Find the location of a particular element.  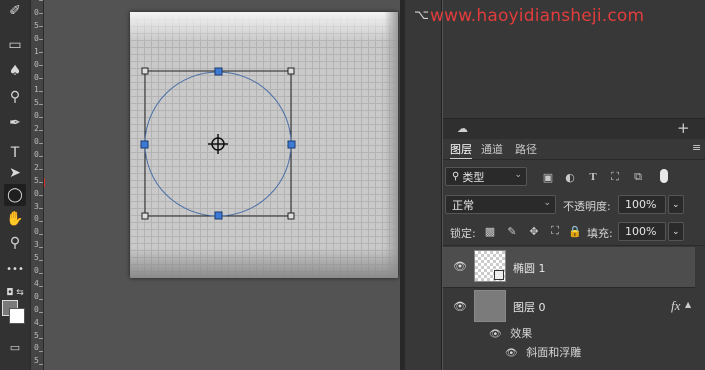

fill-input: 100% is located at coordinates (642, 231).